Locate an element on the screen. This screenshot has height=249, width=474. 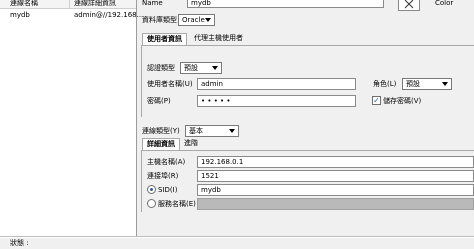
name-label: Name is located at coordinates (152, 3).